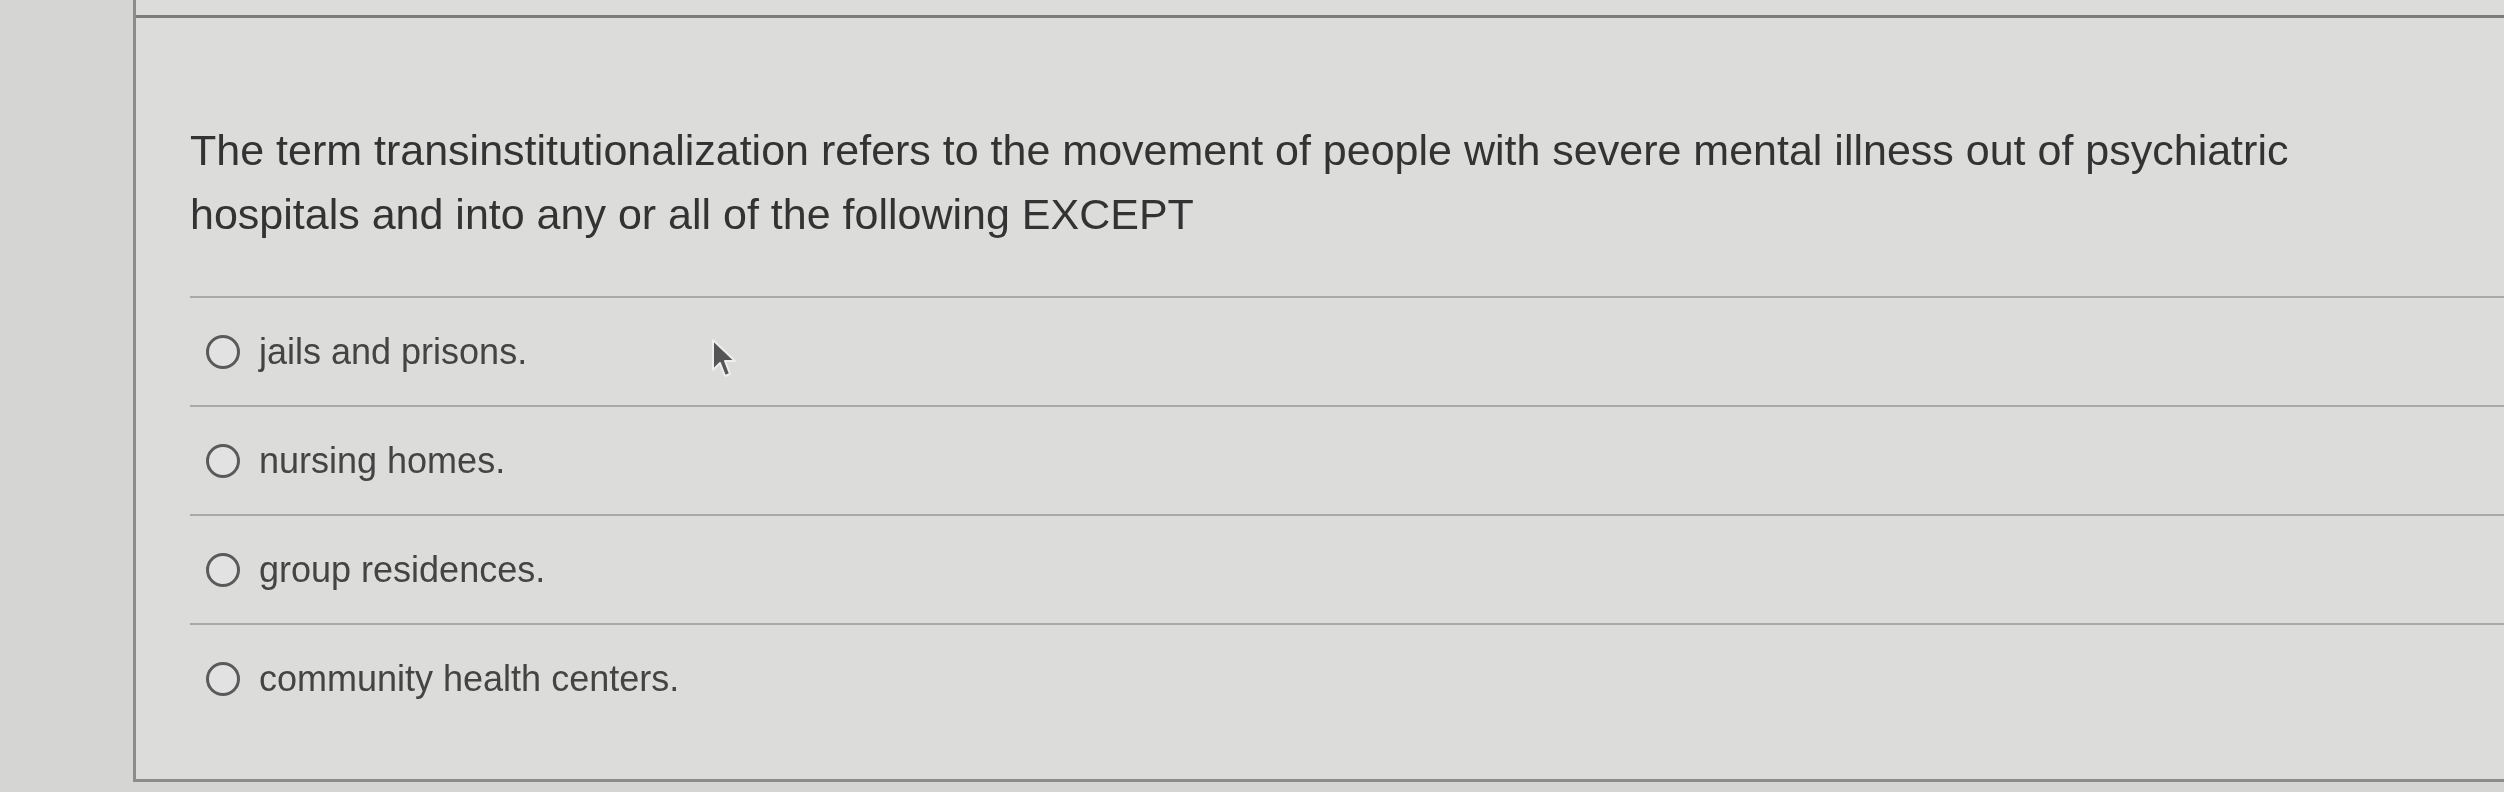  I want to click on option-text: nursing homes., so click(382, 460).